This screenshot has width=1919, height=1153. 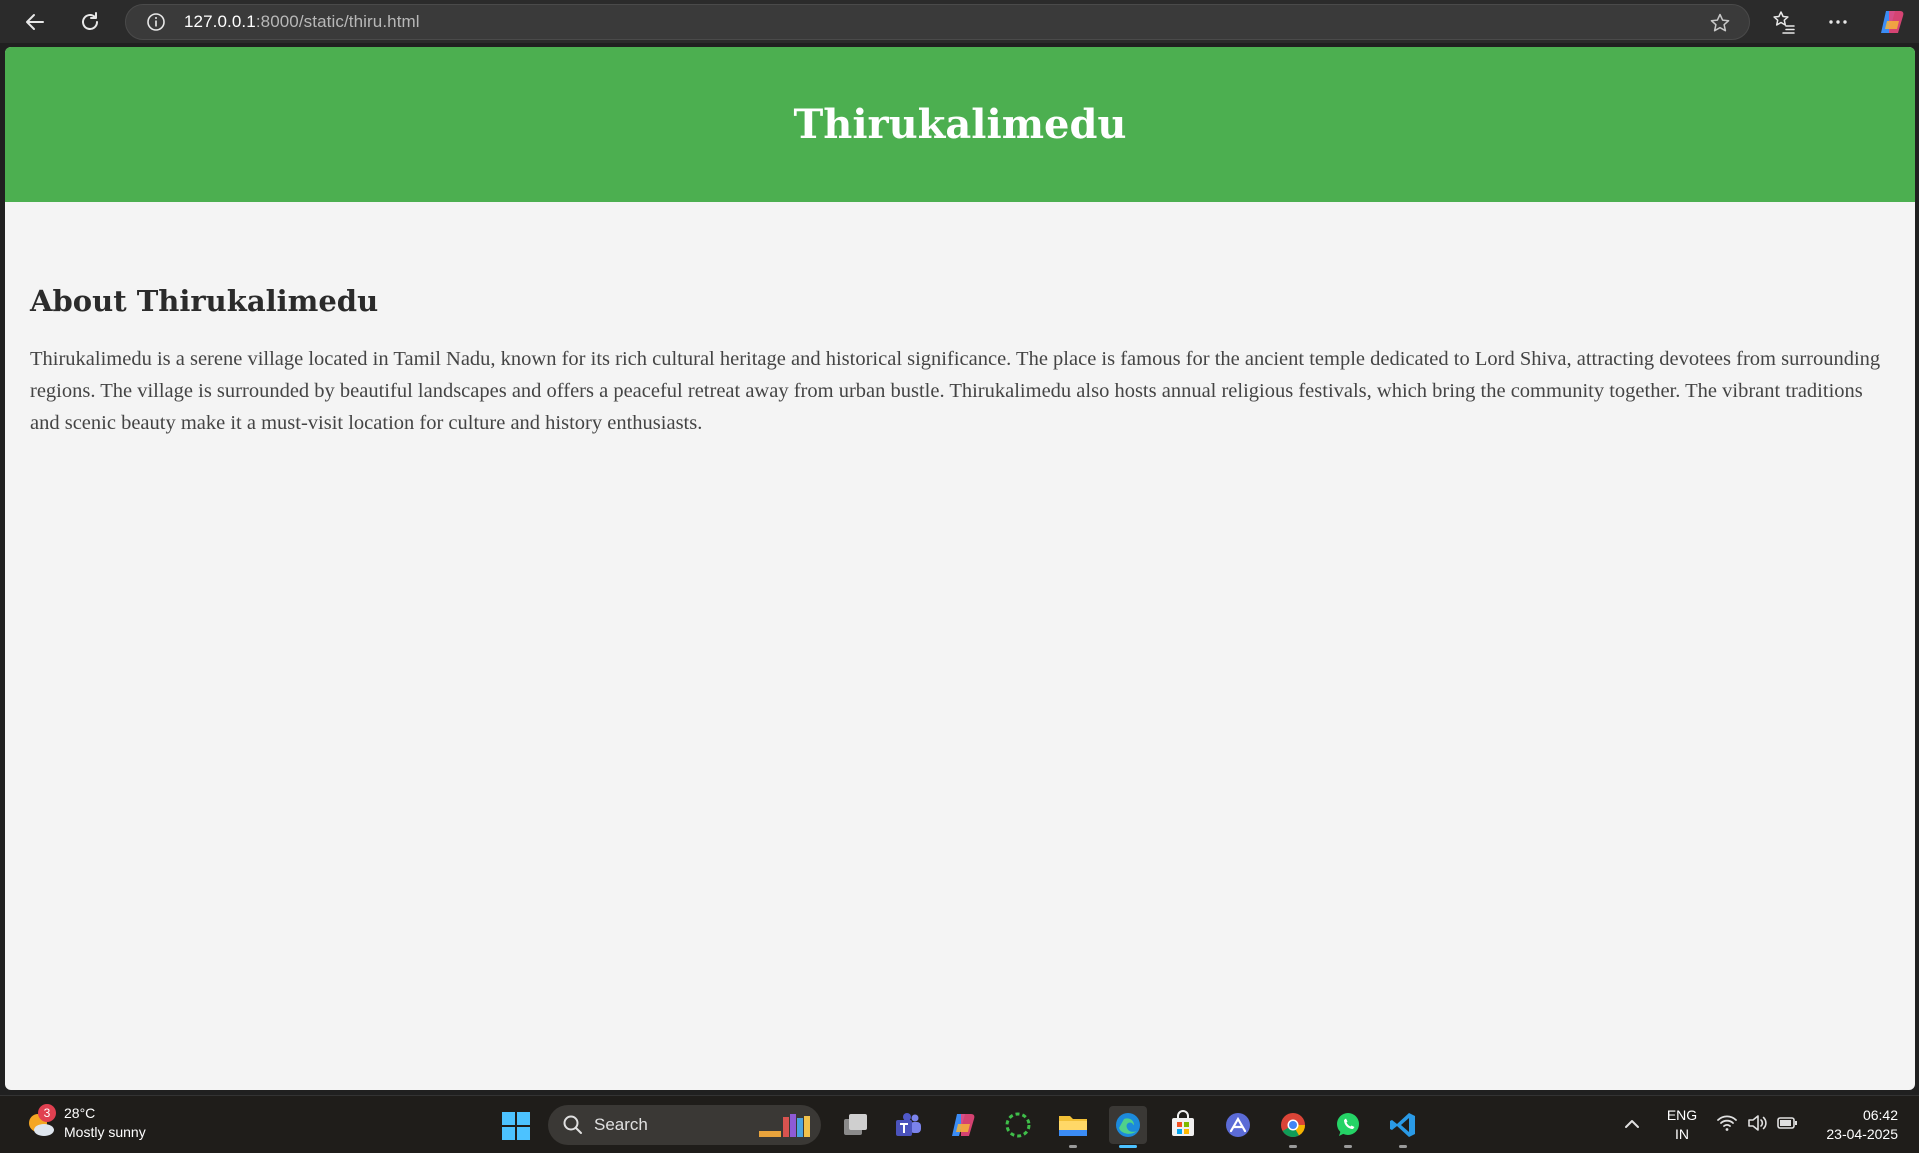 I want to click on books-illustration-icon, so click(x=785, y=1126).